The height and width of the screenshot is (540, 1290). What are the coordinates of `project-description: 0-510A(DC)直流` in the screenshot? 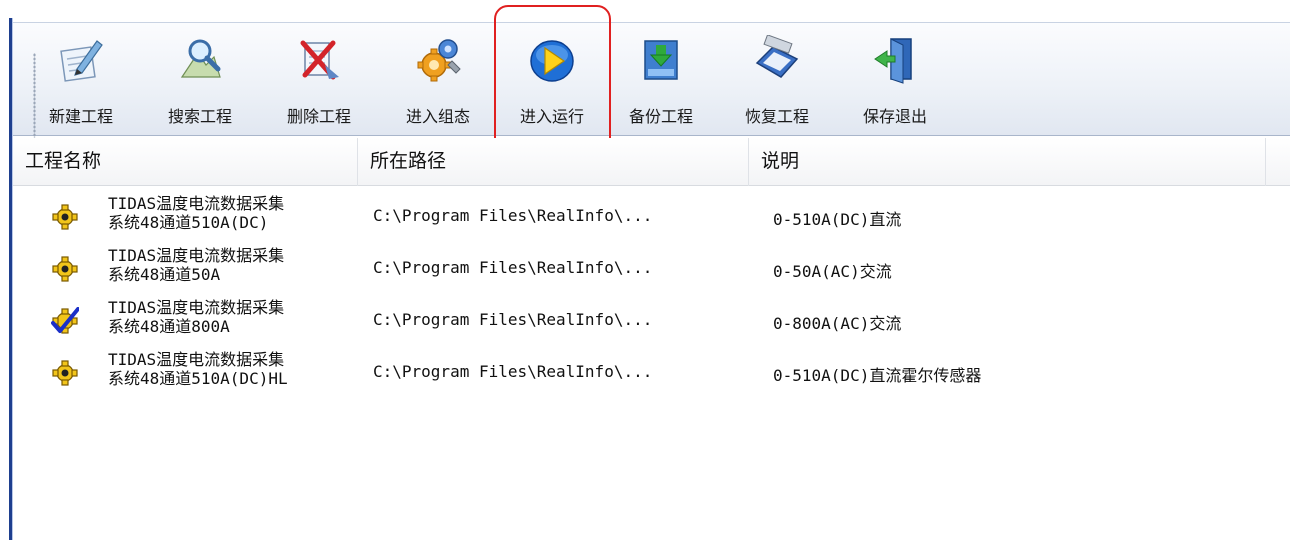 It's located at (837, 219).